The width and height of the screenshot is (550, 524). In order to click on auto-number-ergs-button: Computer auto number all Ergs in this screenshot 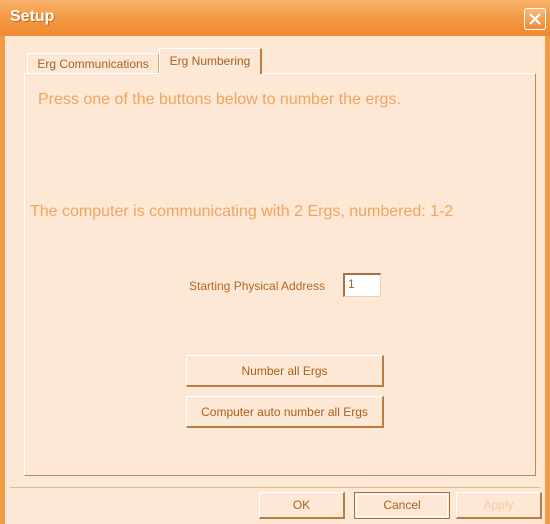, I will do `click(285, 412)`.